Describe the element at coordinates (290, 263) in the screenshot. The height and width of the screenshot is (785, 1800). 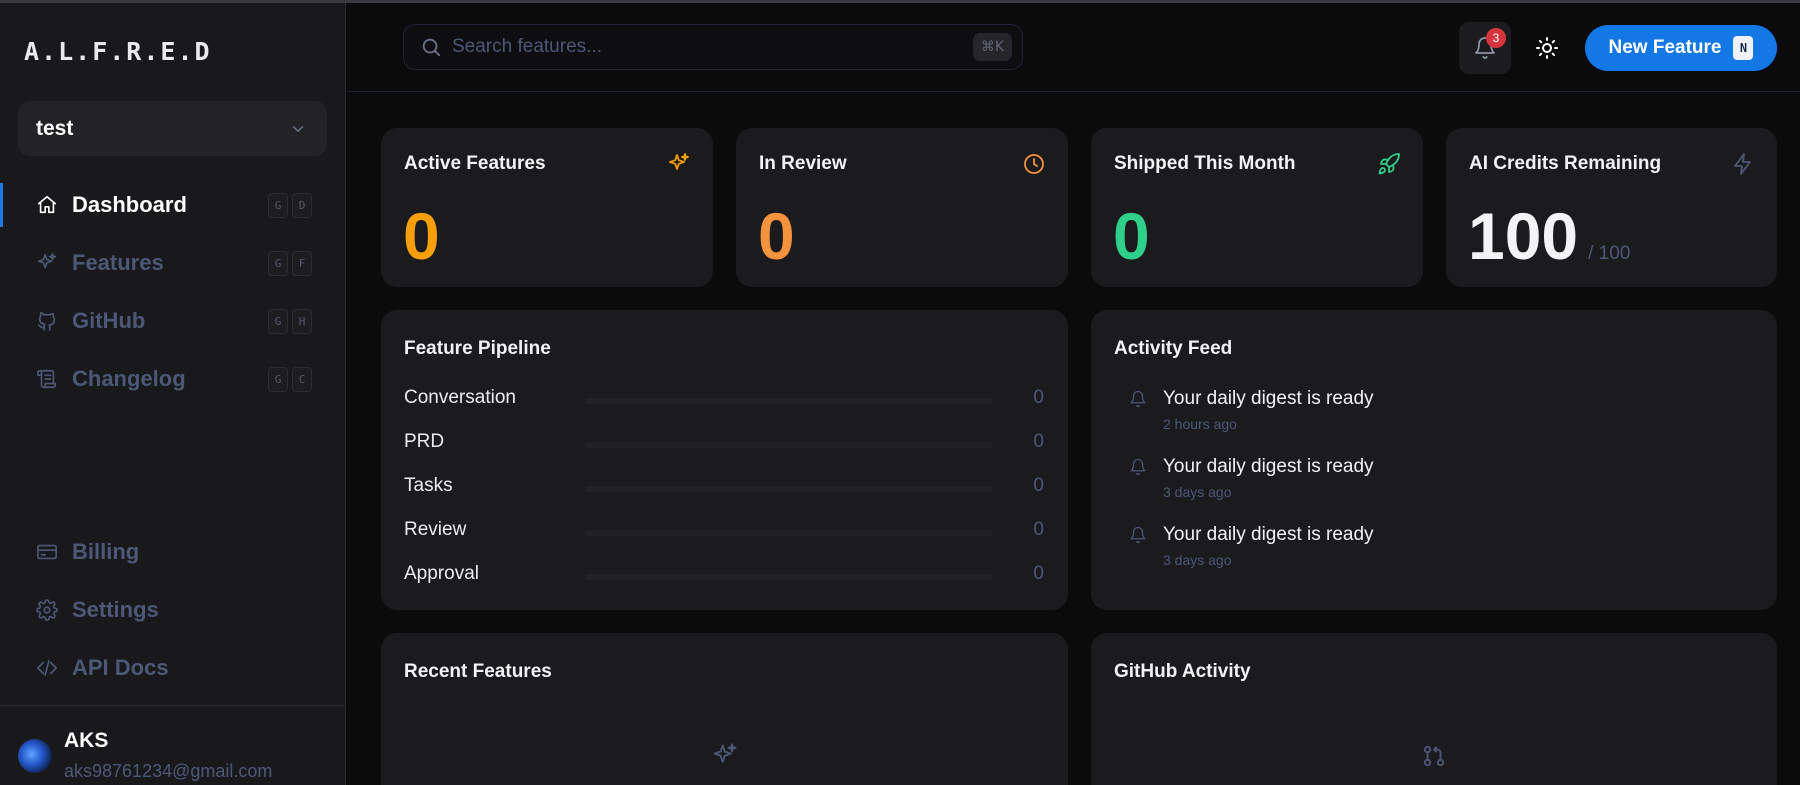
I see `shortcut-keys: G F` at that location.